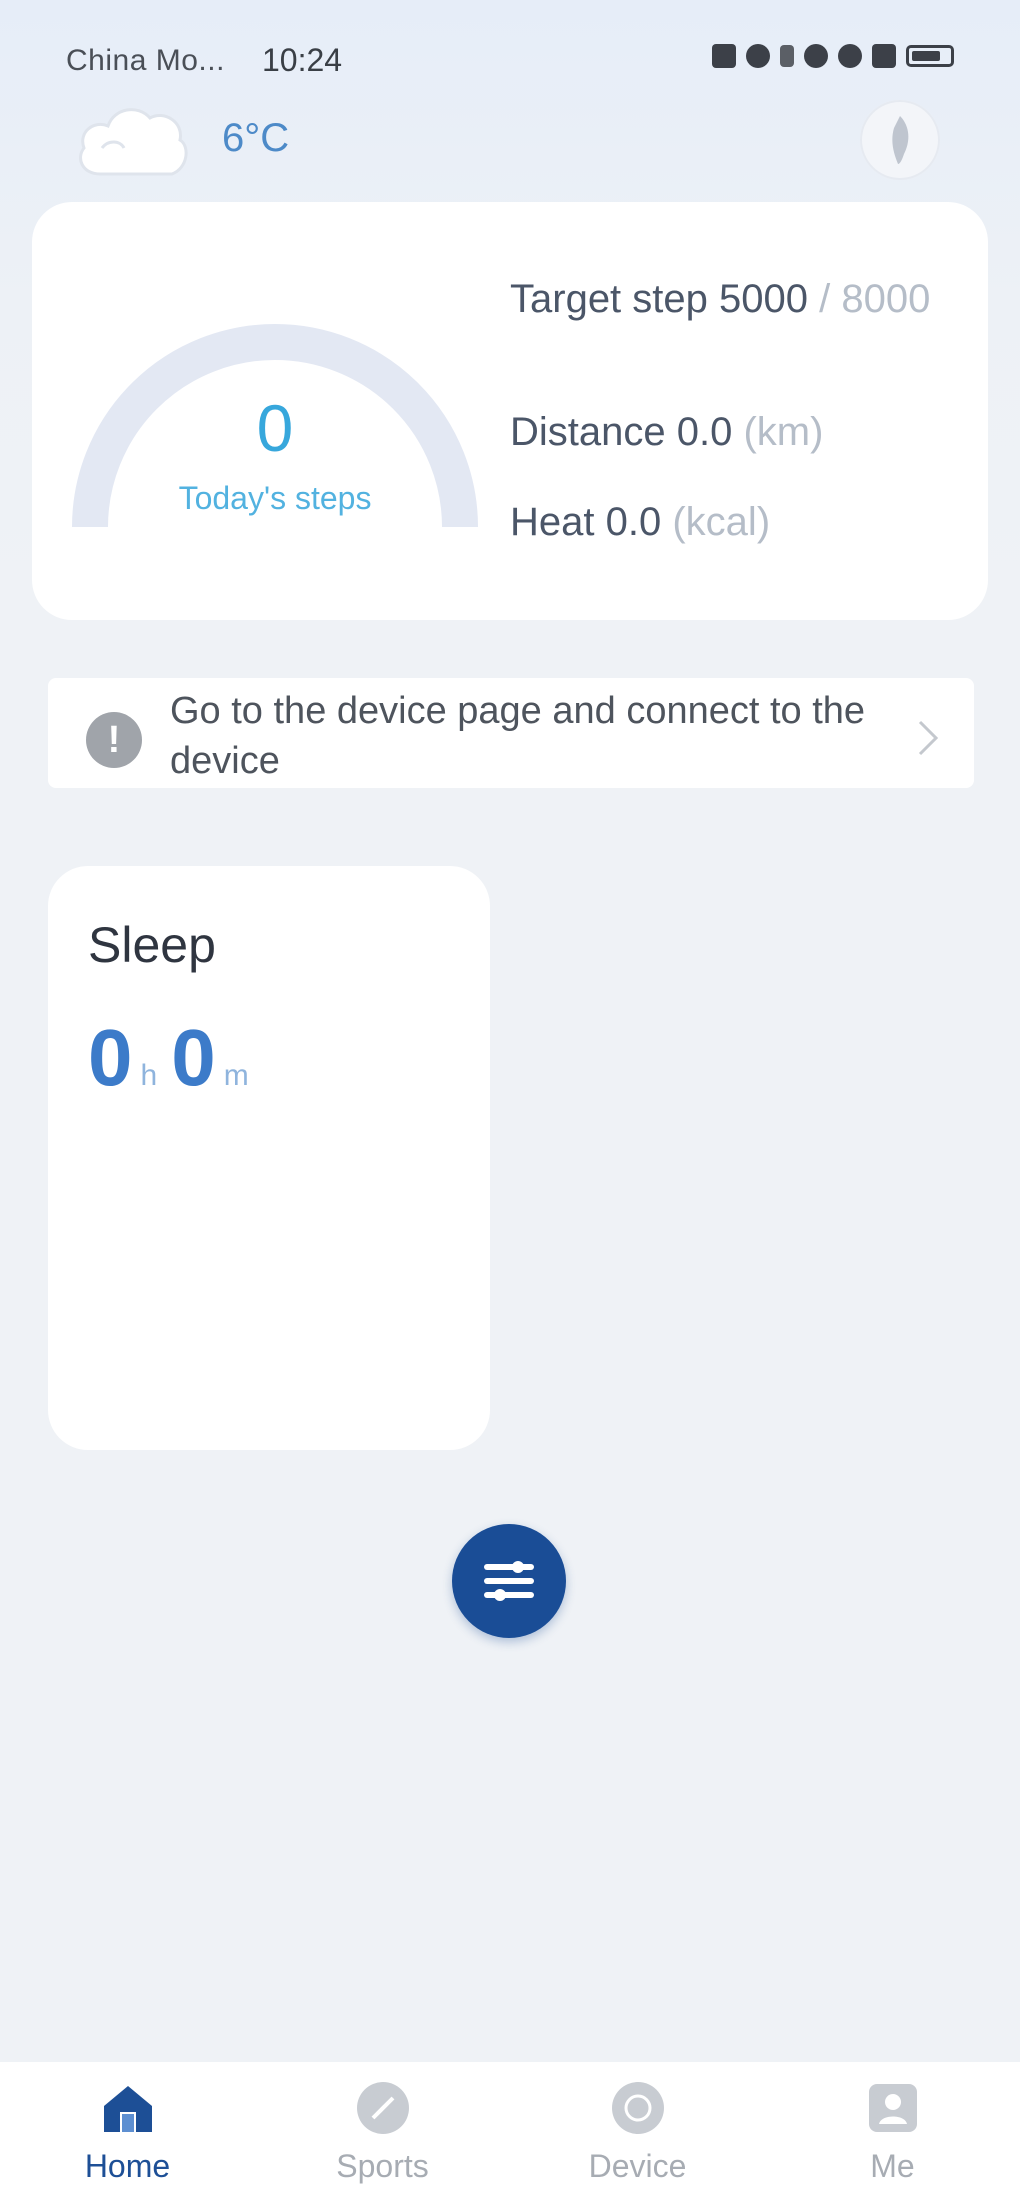 The image size is (1020, 2204). I want to click on status-time: 10:24, so click(302, 60).